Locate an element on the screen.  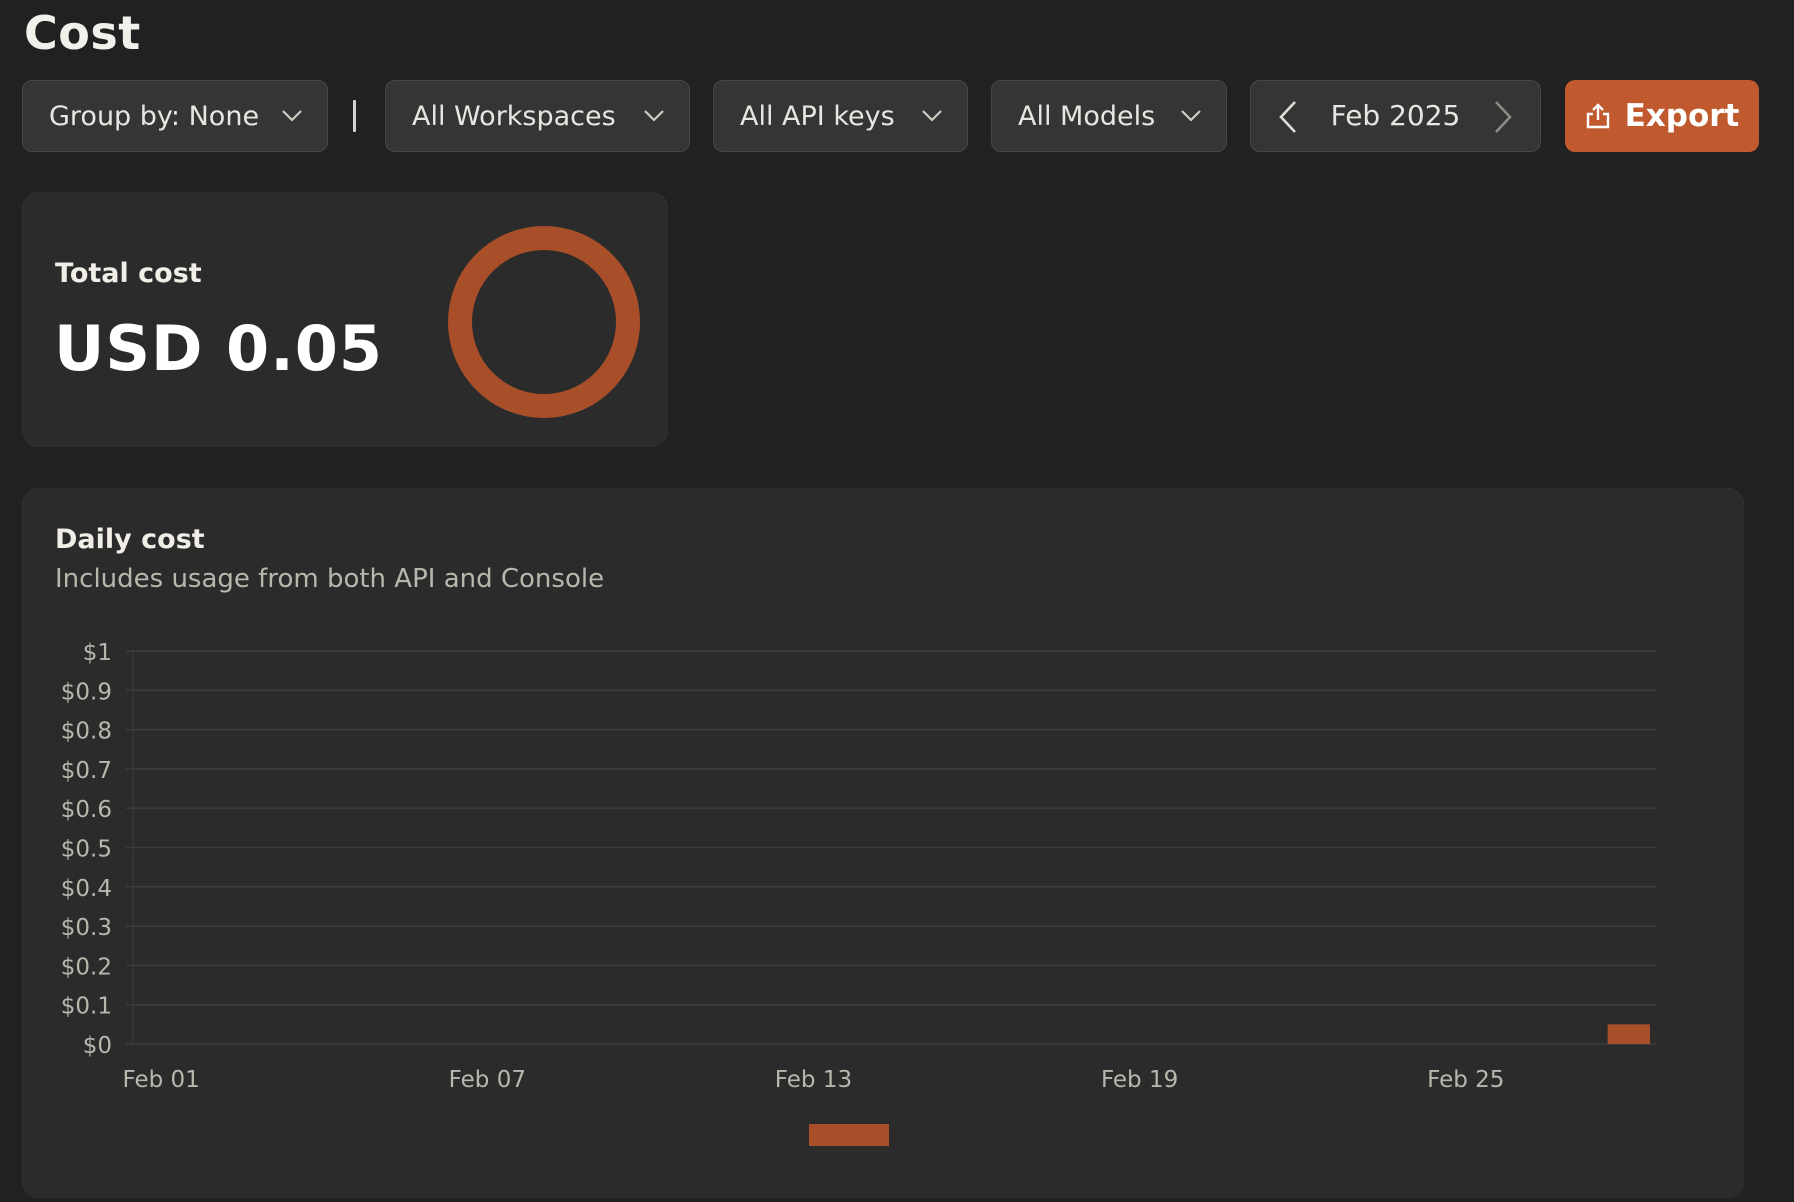
models-dropdown: All Models is located at coordinates (1109, 116).